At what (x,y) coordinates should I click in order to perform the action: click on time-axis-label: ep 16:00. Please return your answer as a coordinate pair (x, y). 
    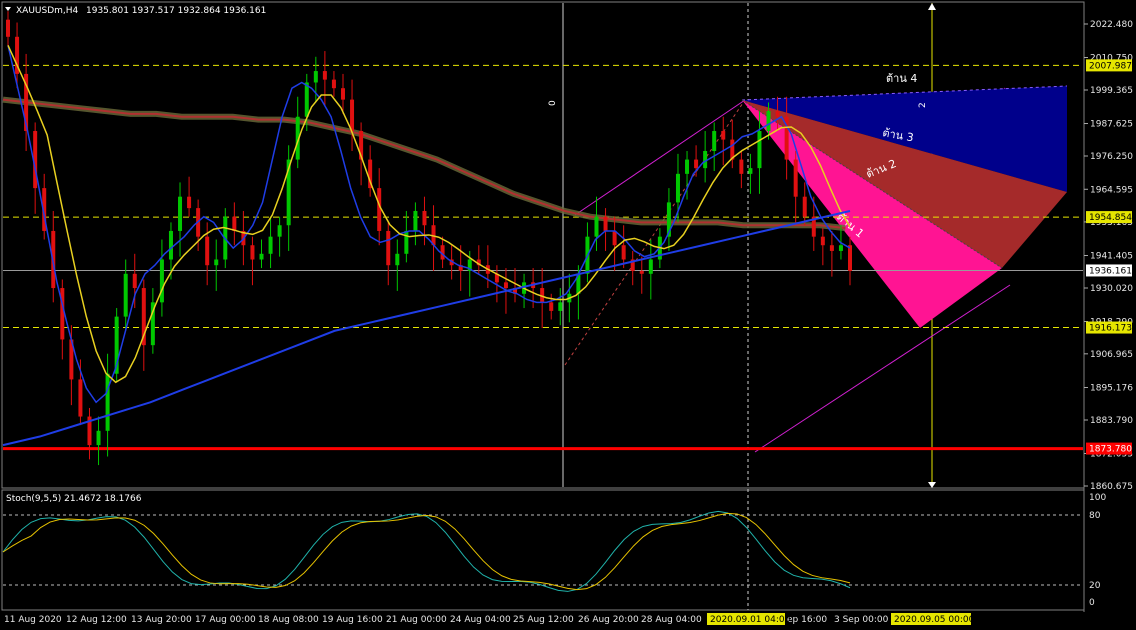
    Looking at the image, I should click on (807, 620).